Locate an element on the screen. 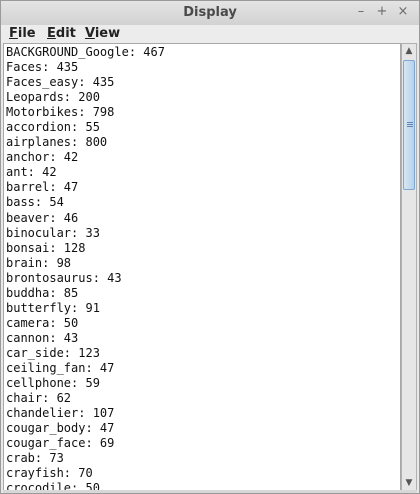 The image size is (420, 494). menu-view-label: iew is located at coordinates (107, 33).